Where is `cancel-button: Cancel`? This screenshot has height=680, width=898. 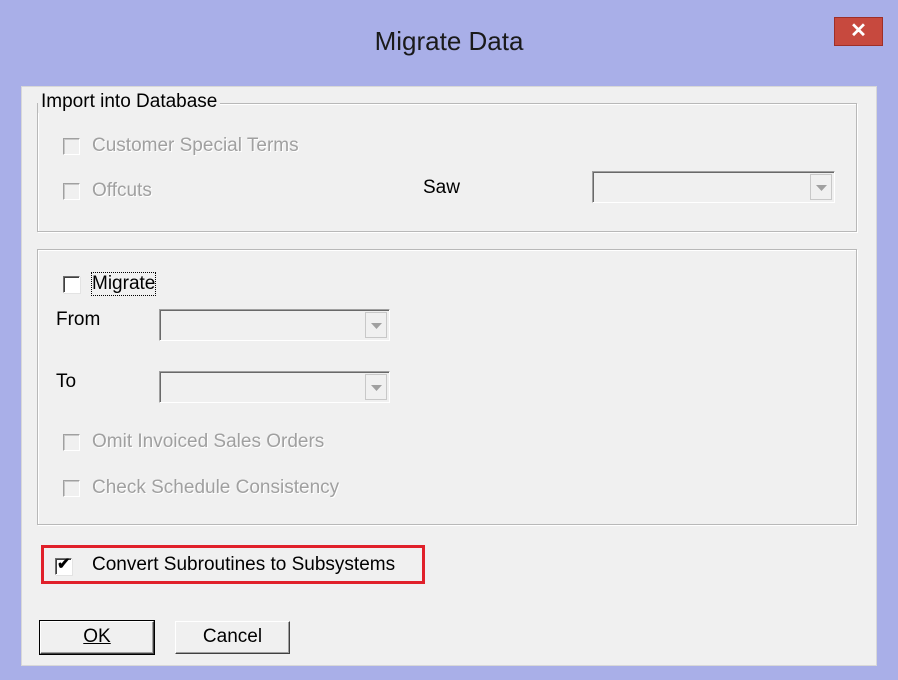
cancel-button: Cancel is located at coordinates (232, 637).